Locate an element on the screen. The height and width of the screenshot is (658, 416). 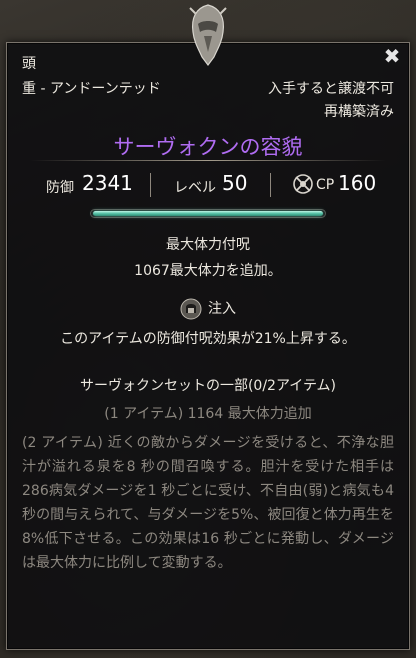
level-value: 50 is located at coordinates (235, 183).